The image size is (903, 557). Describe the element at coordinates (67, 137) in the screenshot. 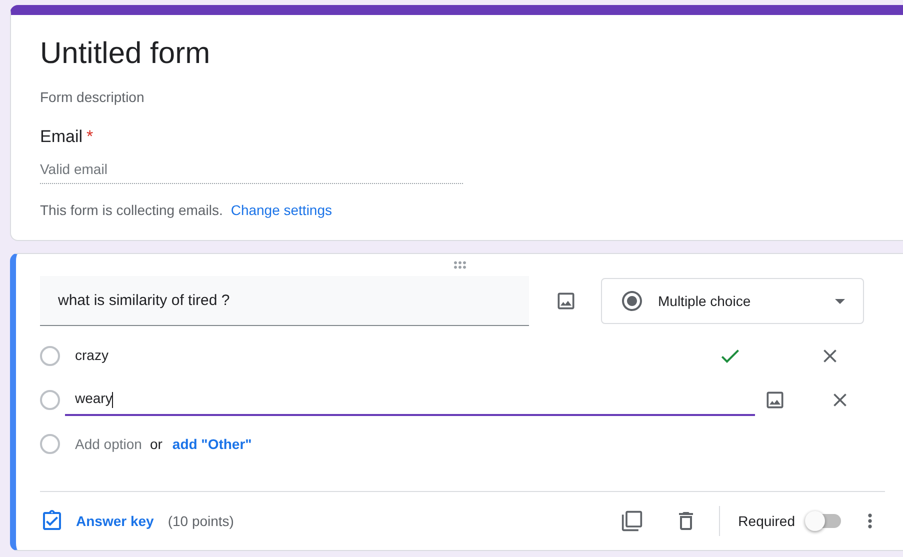

I see `email-label: Email *` at that location.